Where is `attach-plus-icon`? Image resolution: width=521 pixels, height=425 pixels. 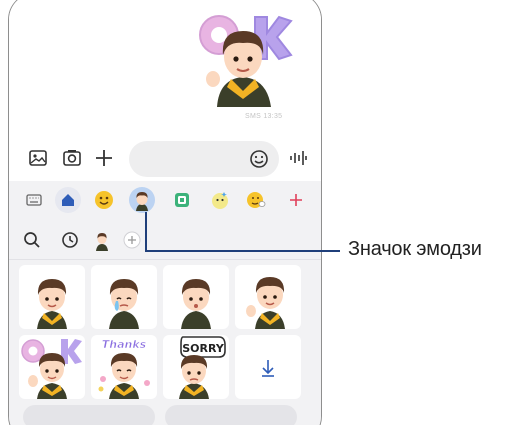 attach-plus-icon is located at coordinates (104, 158).